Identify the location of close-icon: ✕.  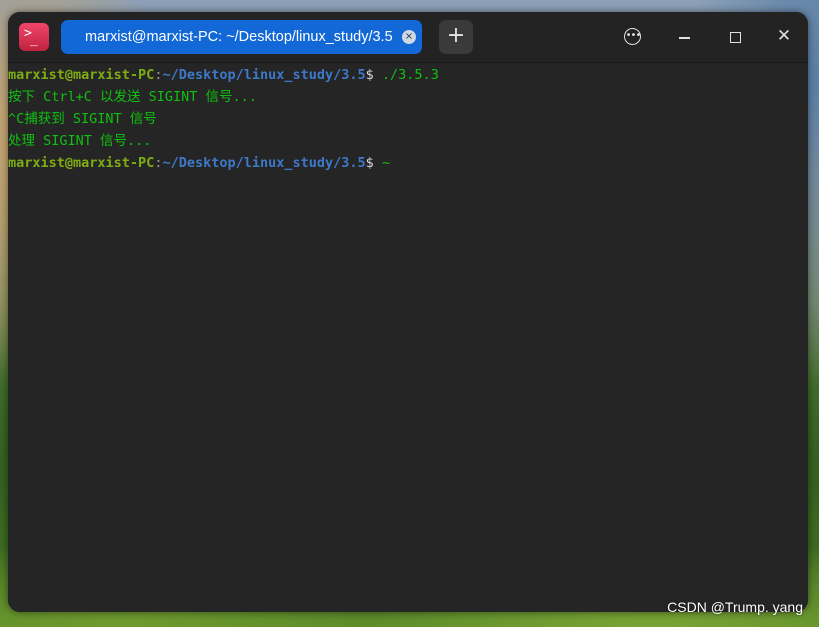
(784, 36).